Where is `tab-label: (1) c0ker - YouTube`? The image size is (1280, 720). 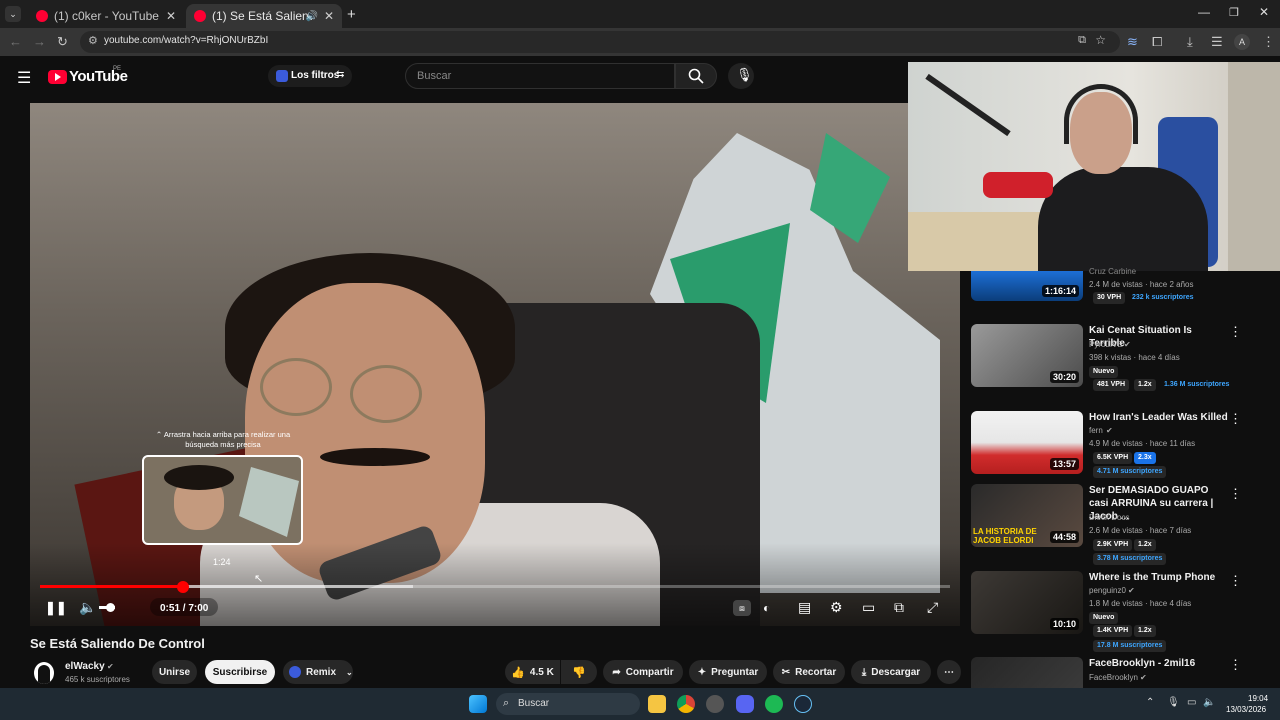 tab-label: (1) c0ker - YouTube is located at coordinates (106, 16).